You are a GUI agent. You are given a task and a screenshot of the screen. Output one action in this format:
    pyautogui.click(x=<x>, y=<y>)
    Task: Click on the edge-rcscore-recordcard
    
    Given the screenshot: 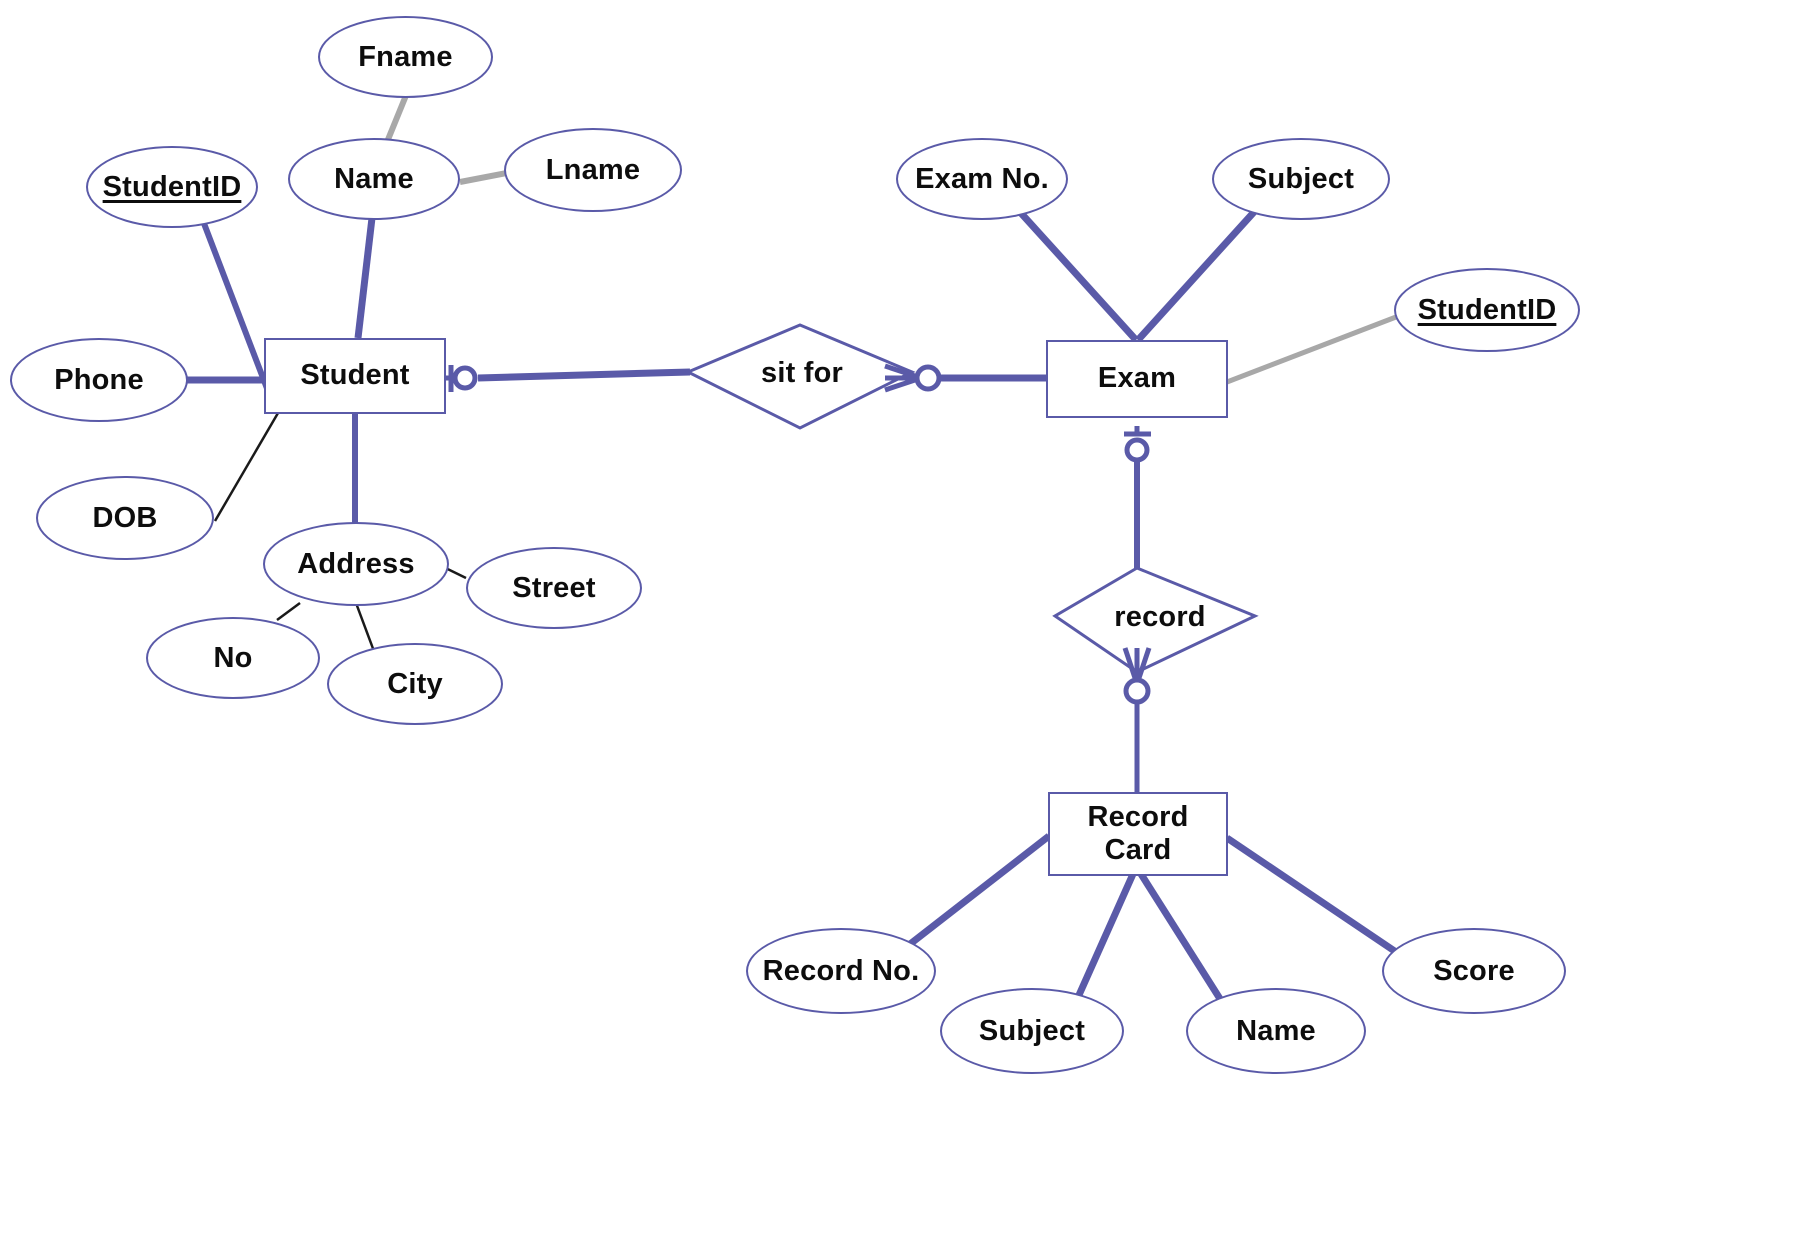 What is the action you would take?
    pyautogui.click(x=1311, y=895)
    